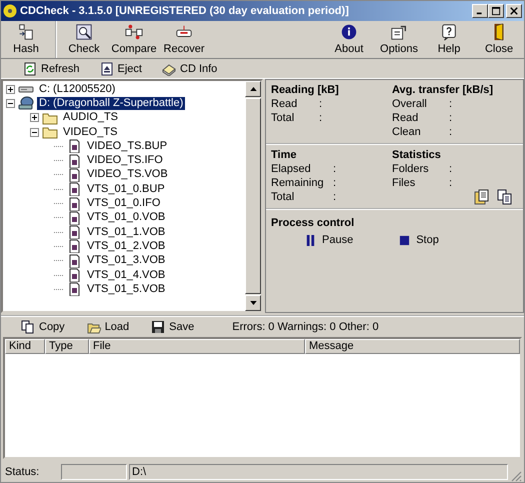 Image resolution: width=525 pixels, height=483 pixels. I want to click on document-arrow-icon, so click(26, 32).